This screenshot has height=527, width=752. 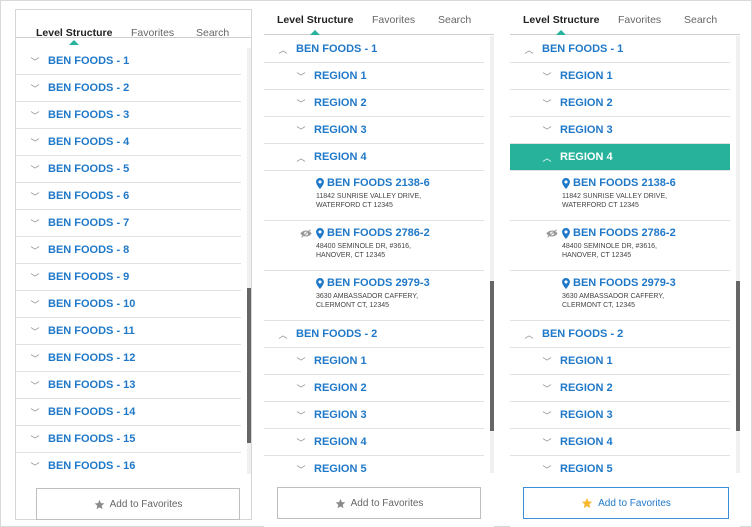 What do you see at coordinates (89, 115) in the screenshot?
I see `company-name: BEN FOODS - 3` at bounding box center [89, 115].